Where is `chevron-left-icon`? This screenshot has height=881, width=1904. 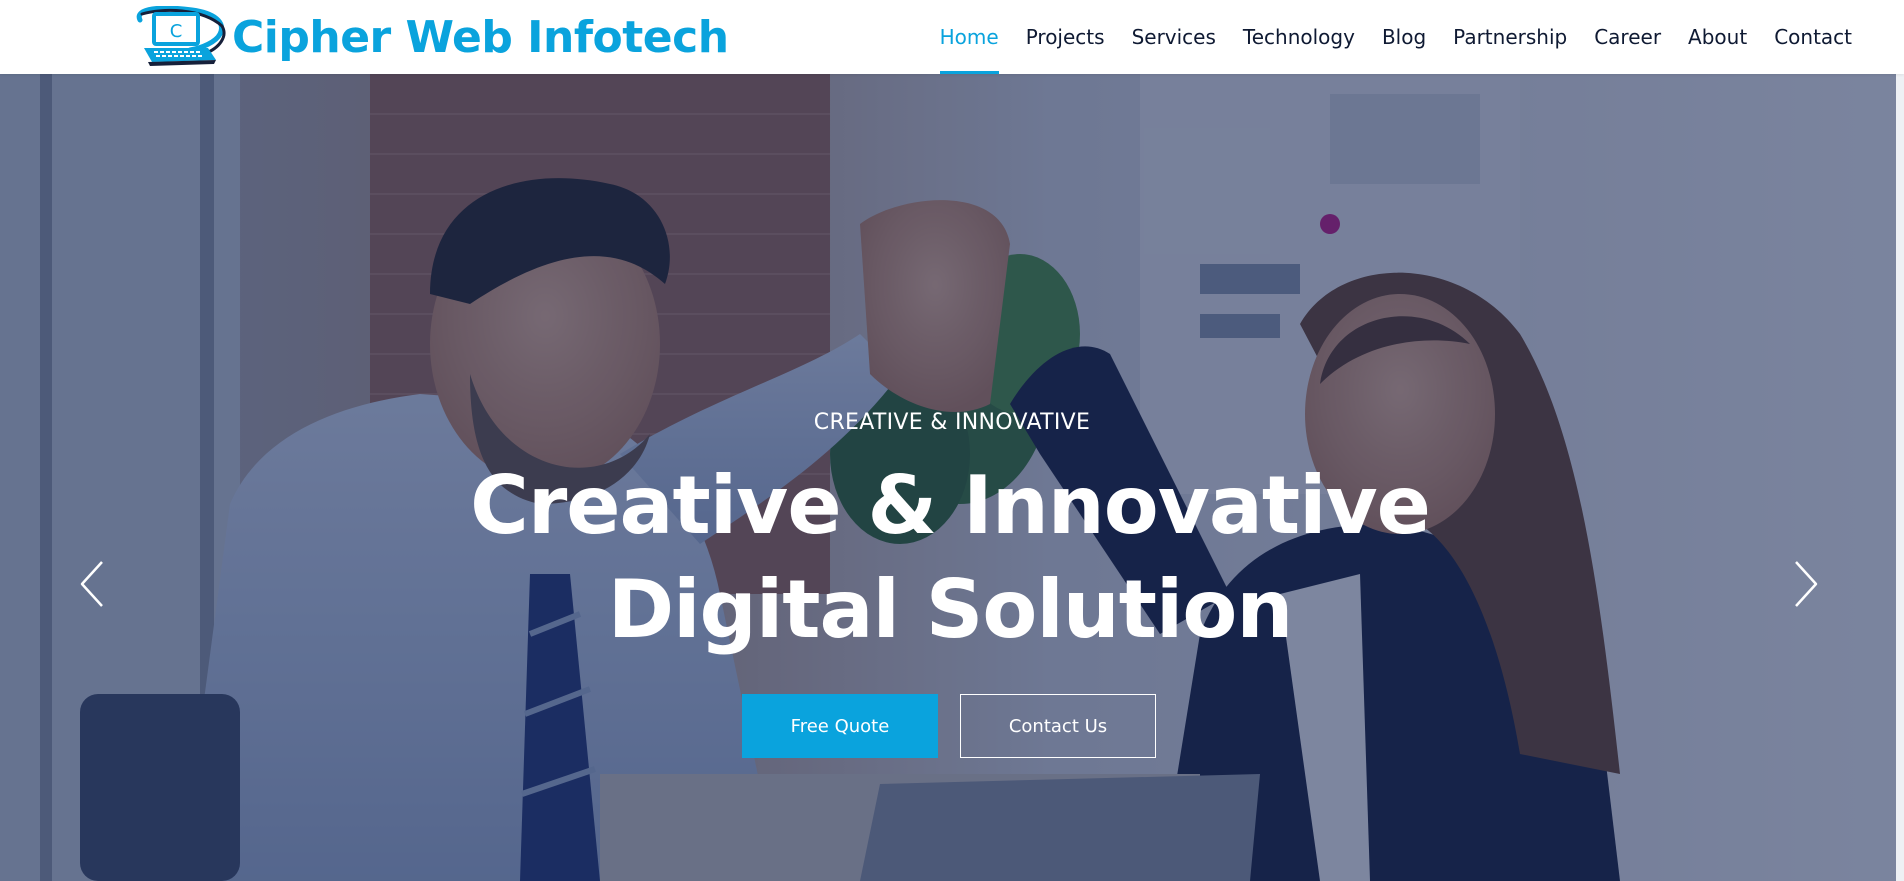 chevron-left-icon is located at coordinates (91, 584).